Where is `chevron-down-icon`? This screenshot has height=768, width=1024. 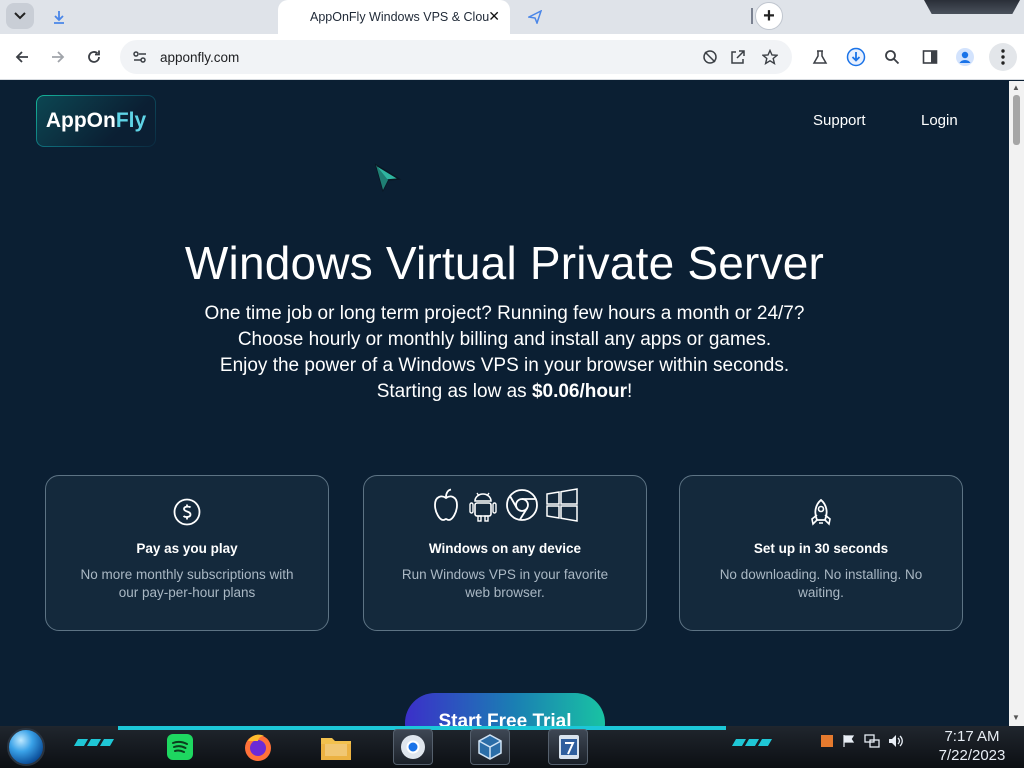 chevron-down-icon is located at coordinates (20, 16).